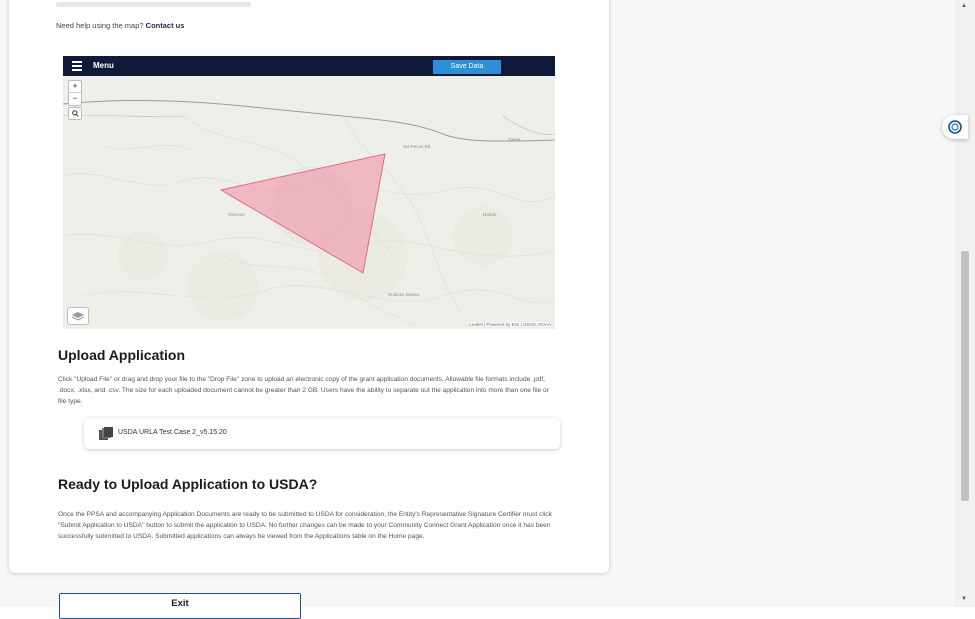 The height and width of the screenshot is (619, 975). I want to click on page-scrollbar: ▲ ▼, so click(965, 303).